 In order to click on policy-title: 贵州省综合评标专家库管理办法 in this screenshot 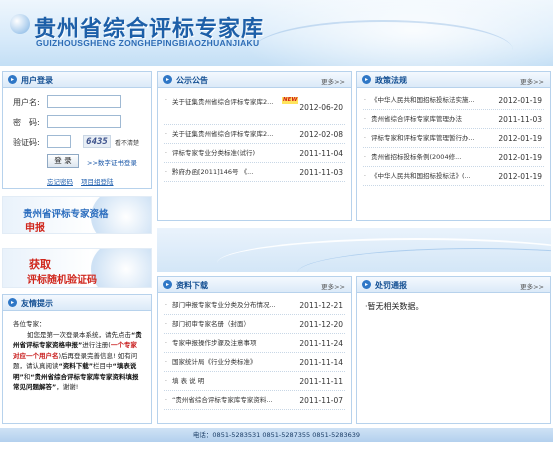, I will do `click(432, 119)`.